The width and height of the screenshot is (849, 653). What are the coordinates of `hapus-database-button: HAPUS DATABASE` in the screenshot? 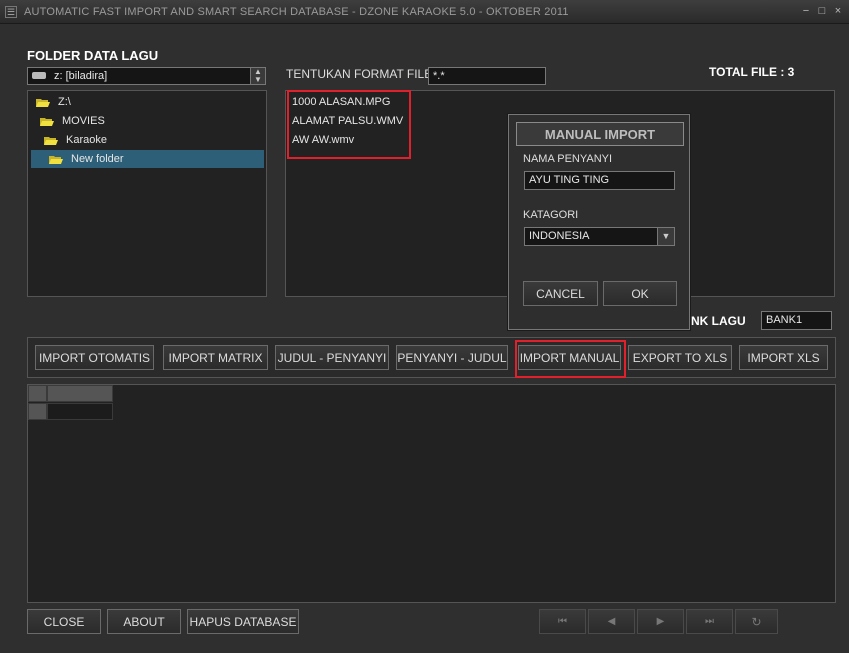 It's located at (243, 621).